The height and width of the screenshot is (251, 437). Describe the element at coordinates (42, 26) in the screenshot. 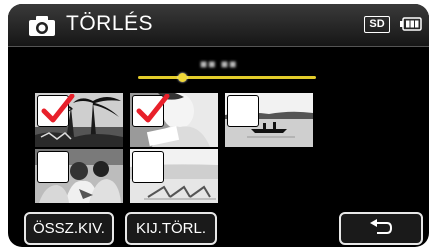

I see `camera-icon` at that location.